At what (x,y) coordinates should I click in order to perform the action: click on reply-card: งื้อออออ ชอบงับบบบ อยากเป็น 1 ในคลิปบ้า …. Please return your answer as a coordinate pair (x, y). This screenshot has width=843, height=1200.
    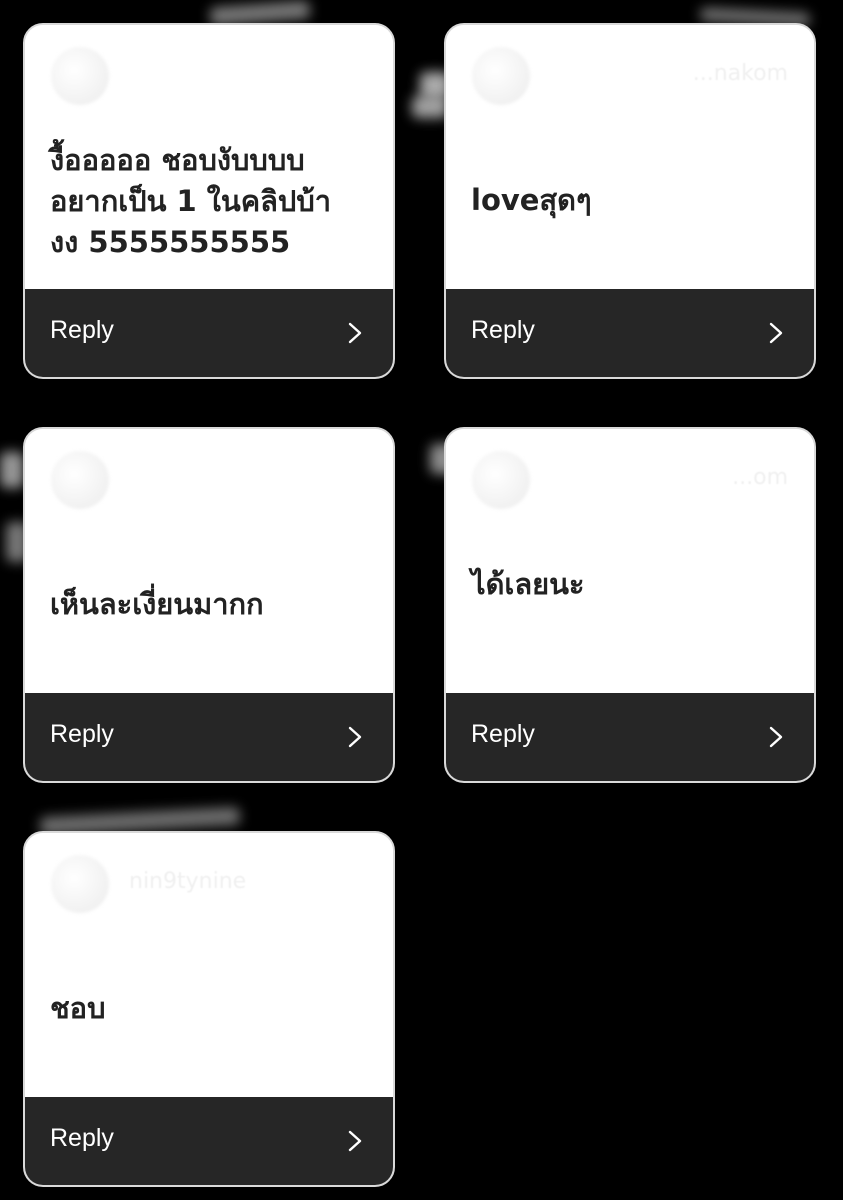
    Looking at the image, I should click on (209, 201).